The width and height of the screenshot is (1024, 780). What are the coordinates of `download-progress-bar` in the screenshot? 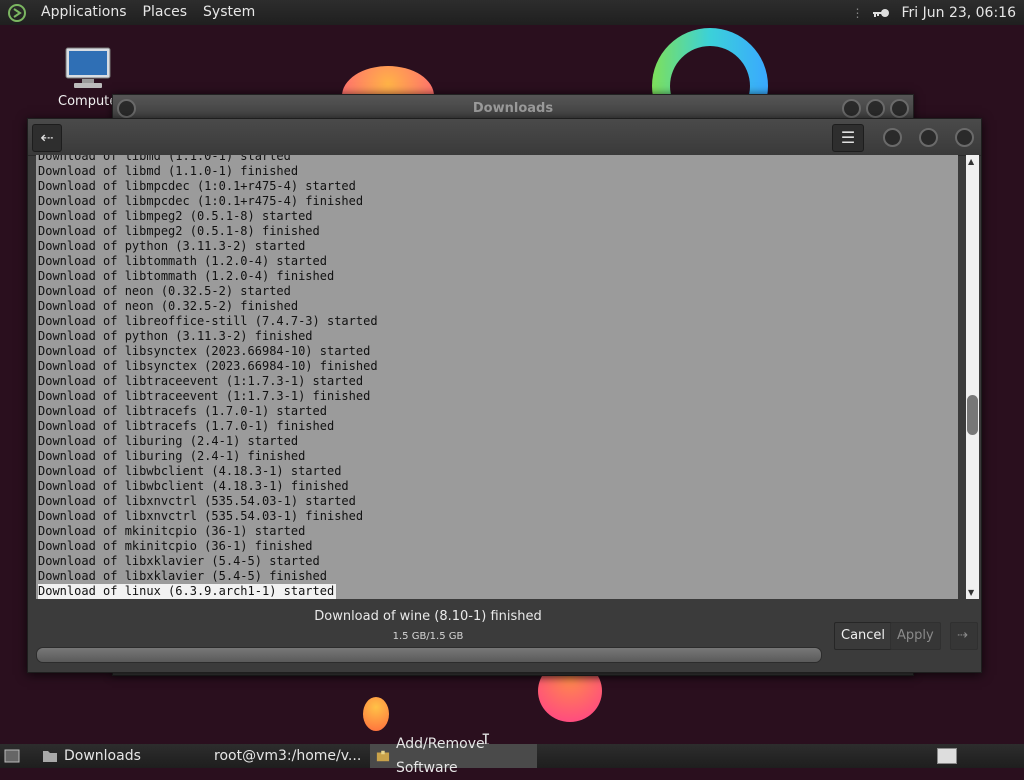 It's located at (429, 655).